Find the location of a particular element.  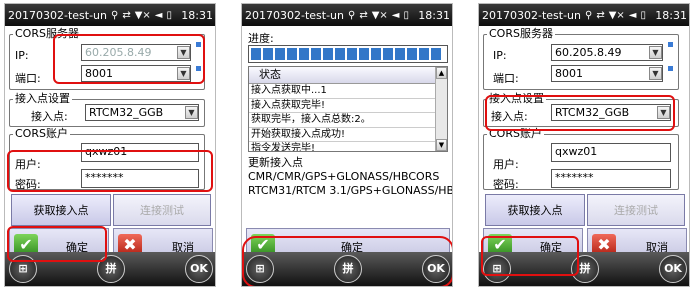

password-label: 密码: is located at coordinates (506, 184).